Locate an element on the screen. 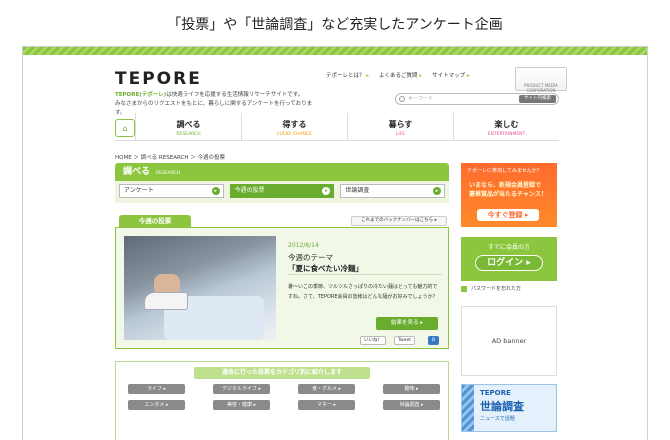 The image size is (670, 440). feature-photo is located at coordinates (200, 288).